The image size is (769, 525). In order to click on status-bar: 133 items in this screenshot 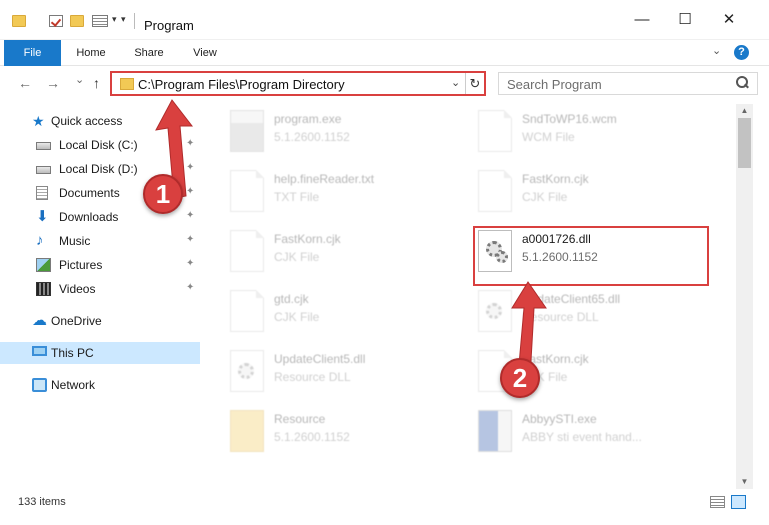, I will do `click(384, 507)`.